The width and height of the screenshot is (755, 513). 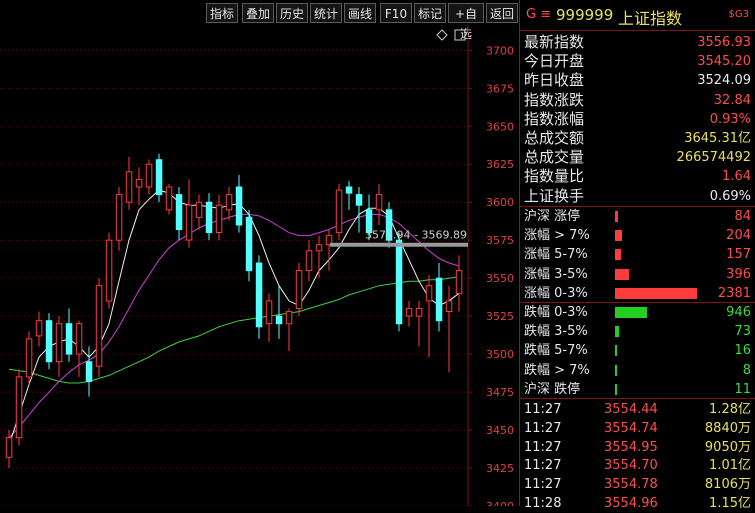 What do you see at coordinates (557, 236) in the screenshot?
I see `dist-label: 涨幅 > 7%` at bounding box center [557, 236].